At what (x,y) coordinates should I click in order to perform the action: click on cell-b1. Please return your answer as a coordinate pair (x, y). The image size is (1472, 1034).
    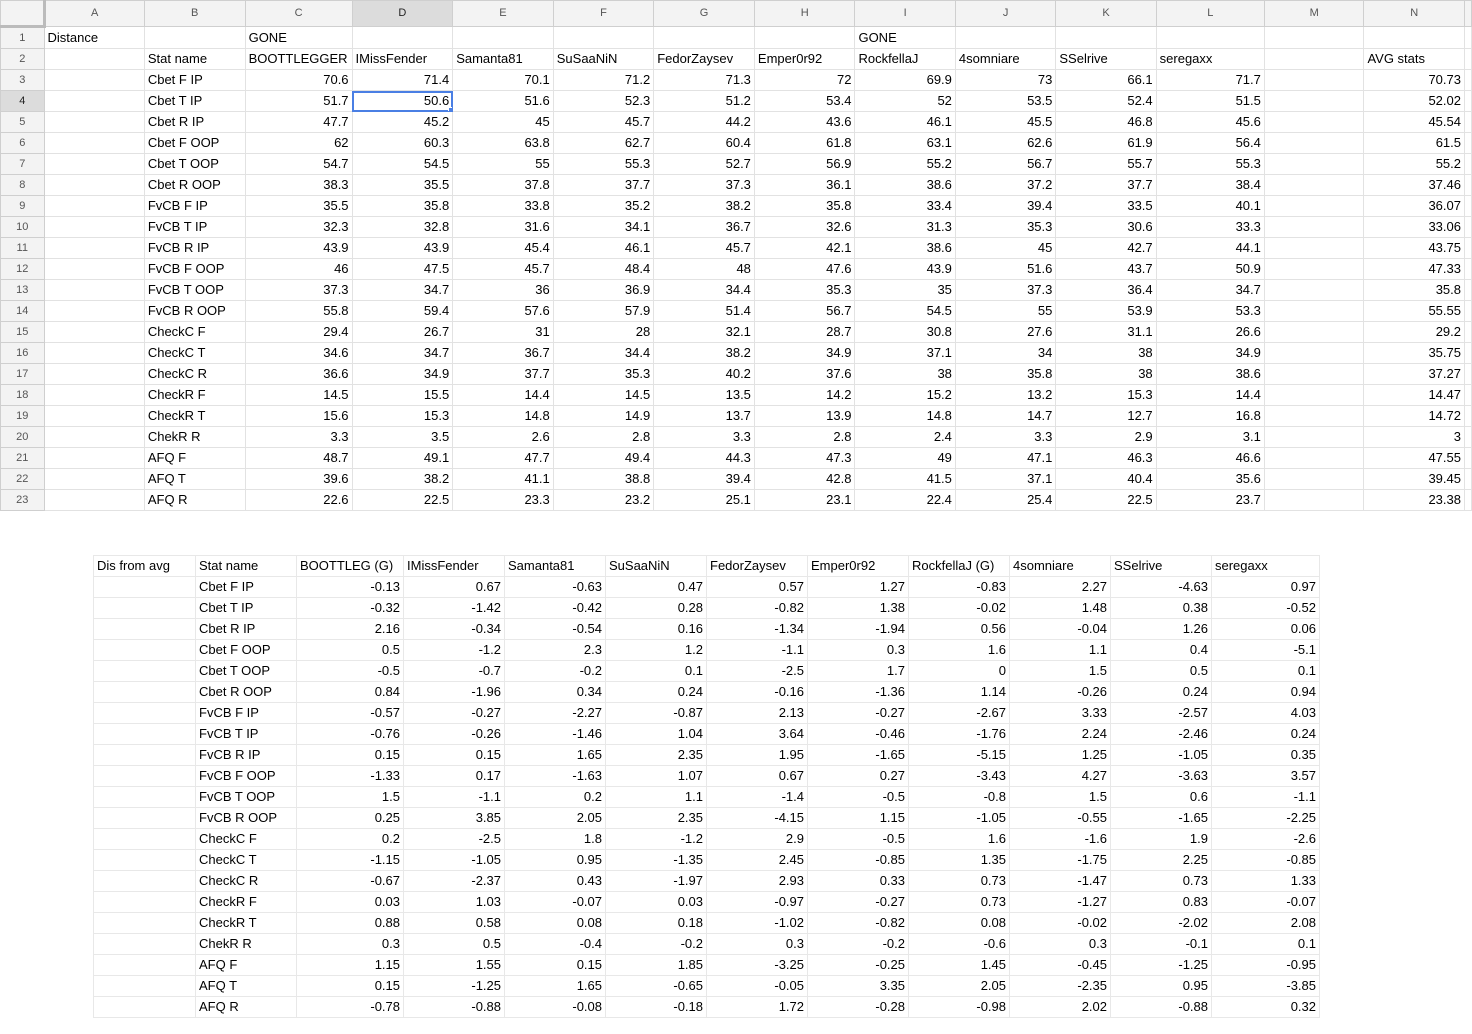
    Looking at the image, I should click on (194, 37).